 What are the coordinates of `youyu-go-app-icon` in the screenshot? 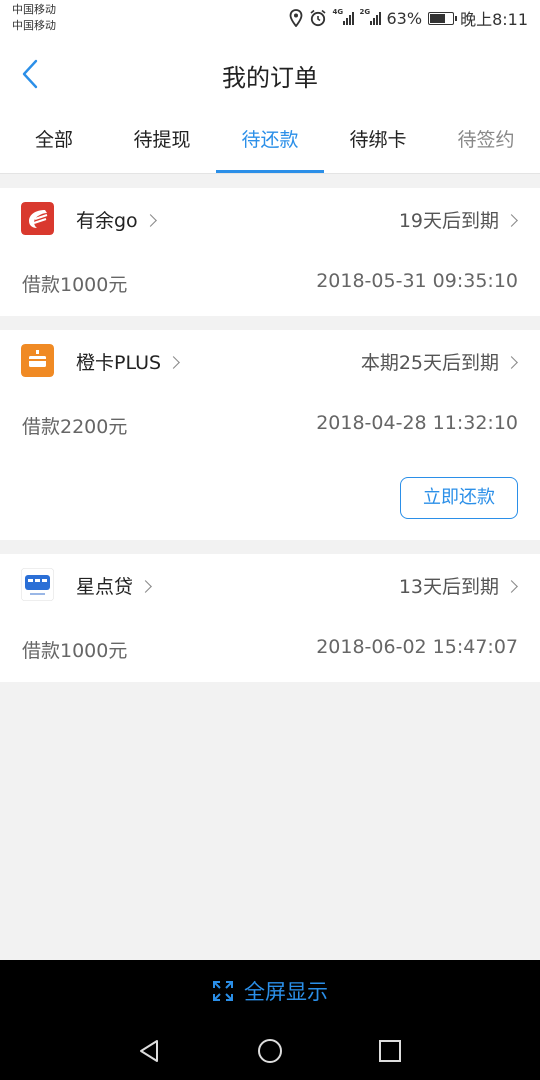 It's located at (37, 218).